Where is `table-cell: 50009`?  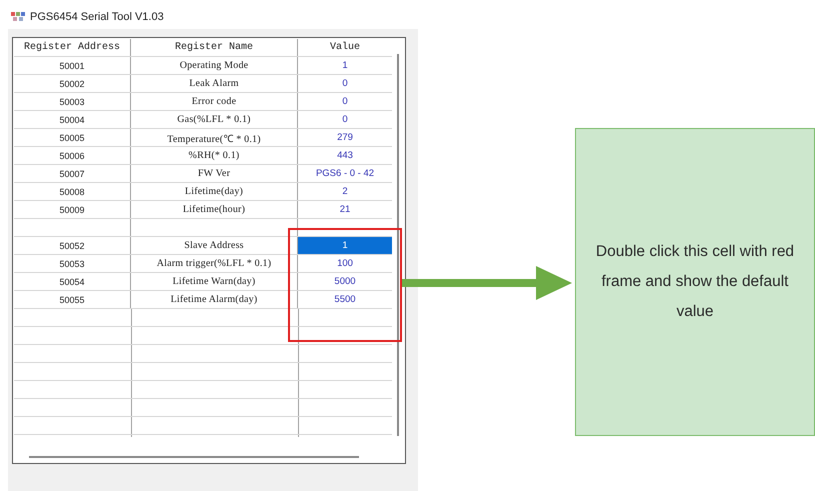 table-cell: 50009 is located at coordinates (72, 209).